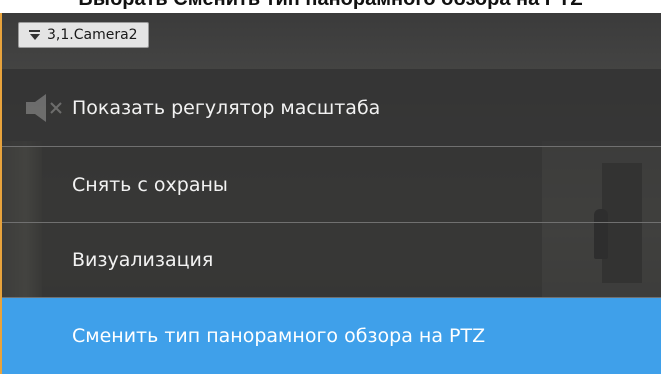 The image size is (661, 374). I want to click on dropdown-caret-icon, so click(35, 35).